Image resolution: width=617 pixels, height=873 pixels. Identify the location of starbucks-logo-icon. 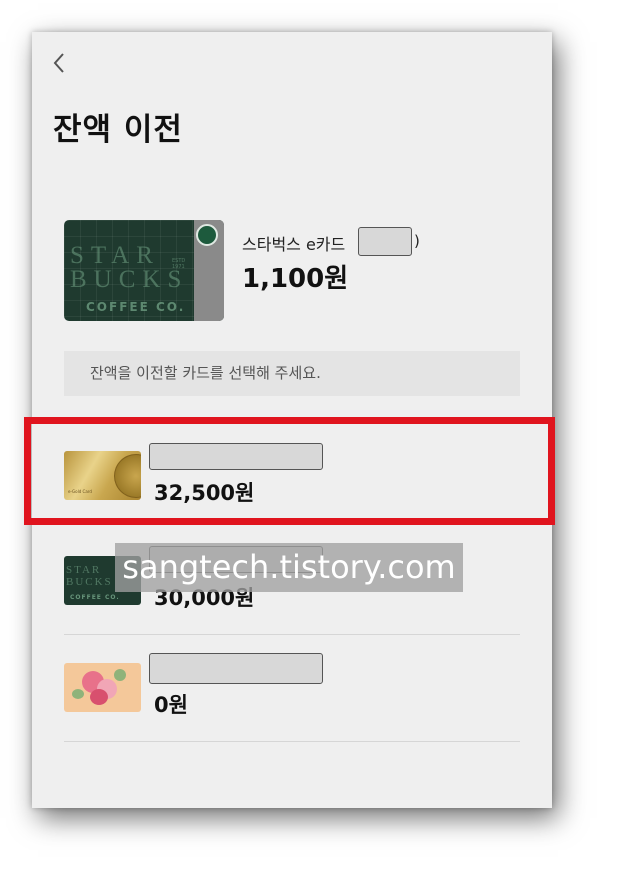
(207, 235).